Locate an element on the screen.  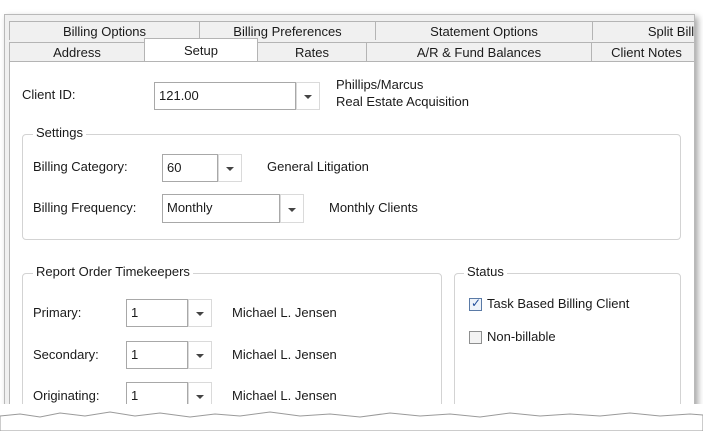
secondary-timekeeper-input: 1 is located at coordinates (157, 355).